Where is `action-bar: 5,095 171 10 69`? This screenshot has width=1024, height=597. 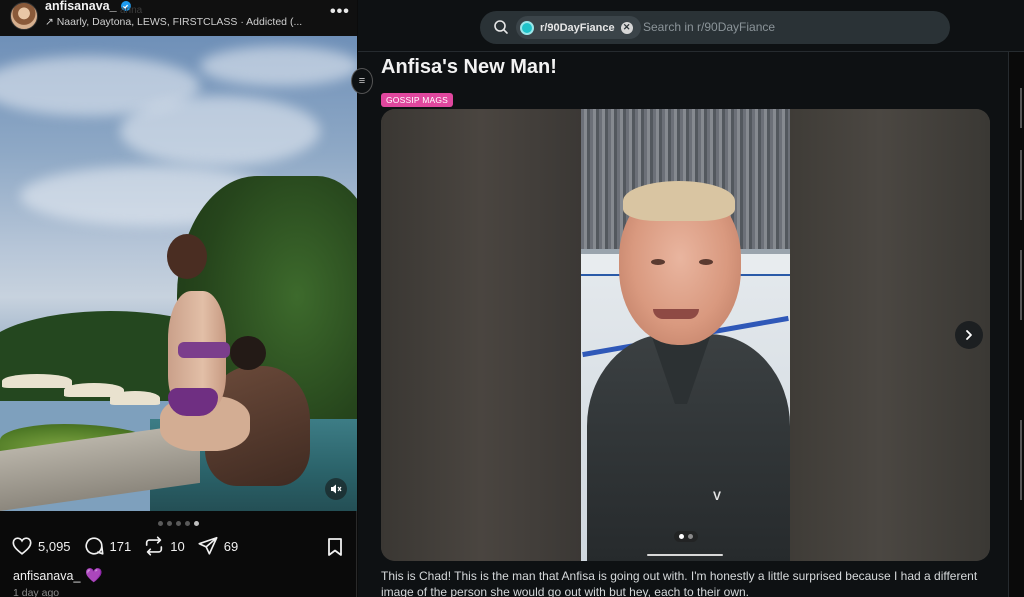
action-bar: 5,095 171 10 69 is located at coordinates (130, 546).